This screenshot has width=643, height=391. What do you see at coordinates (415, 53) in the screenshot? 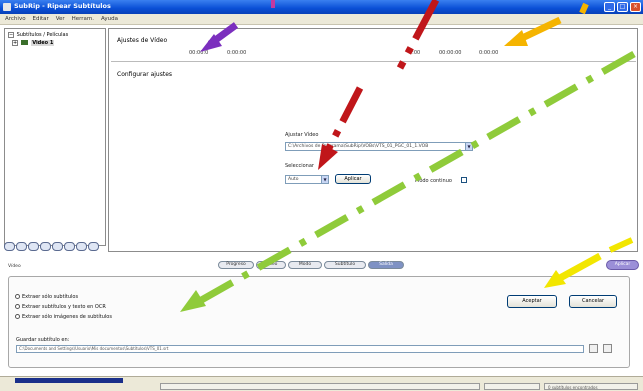
I see `time-value: 0:00` at bounding box center [415, 53].